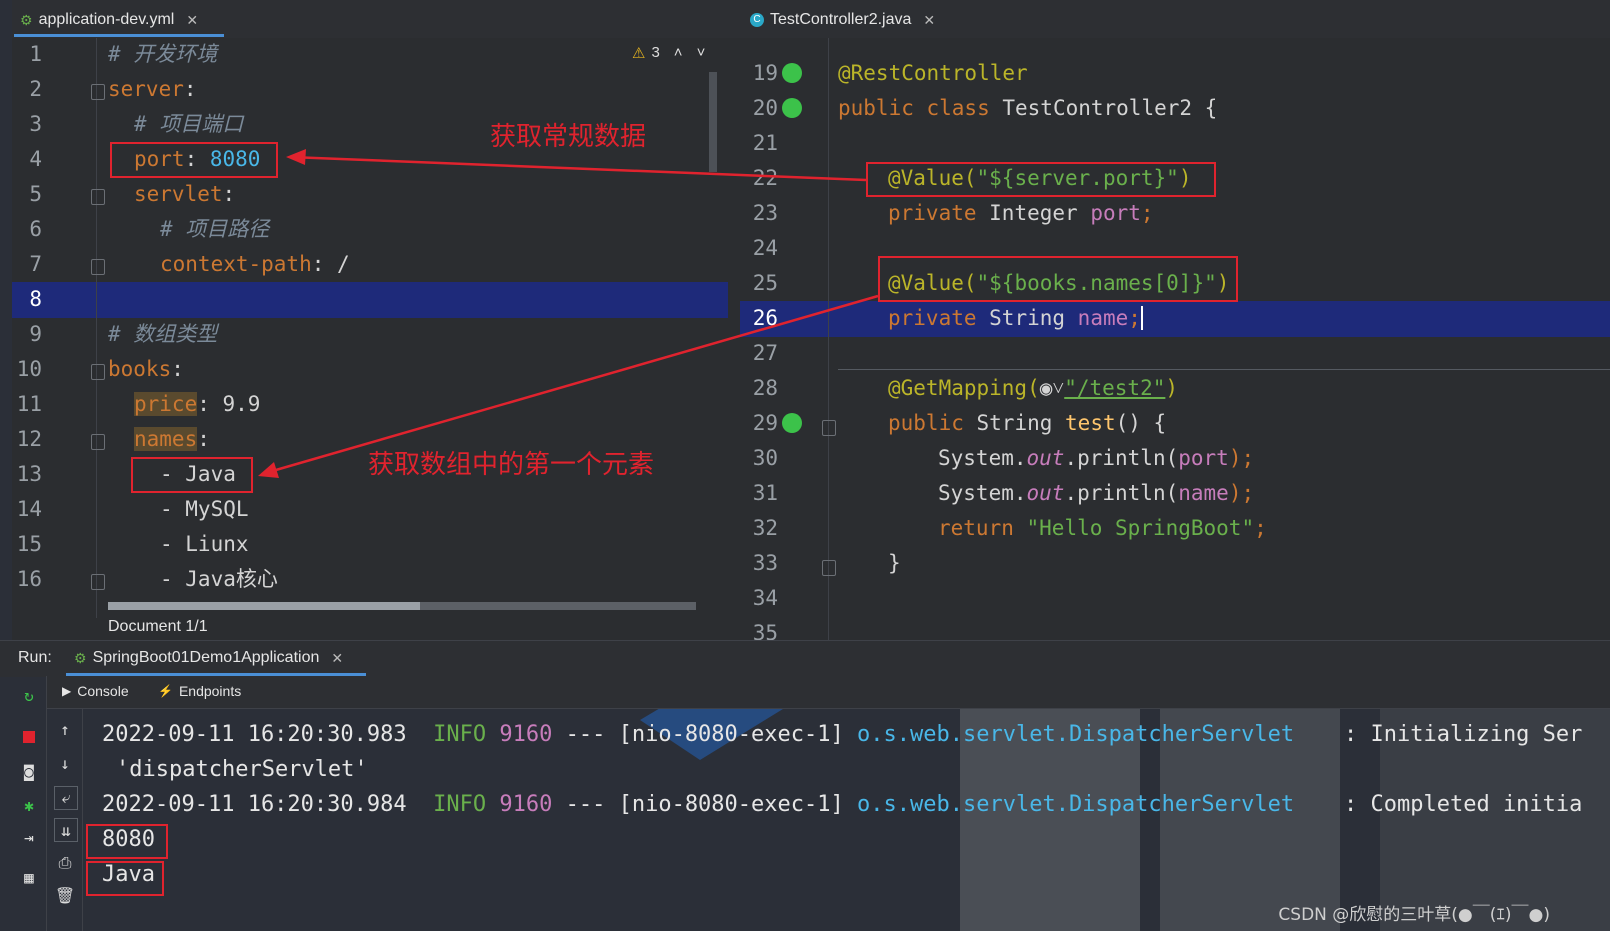 Image resolution: width=1610 pixels, height=931 pixels. What do you see at coordinates (668, 53) in the screenshot?
I see `inspection-widget: ⚠ 3 ˄ ˅` at bounding box center [668, 53].